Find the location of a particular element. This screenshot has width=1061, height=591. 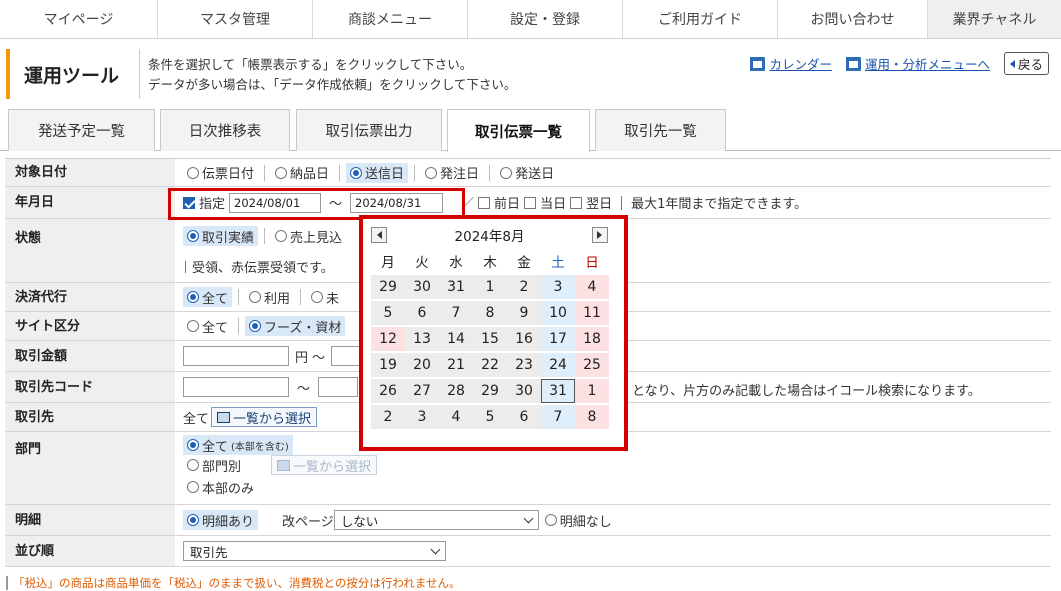

status-label: 状態 is located at coordinates (90, 250).